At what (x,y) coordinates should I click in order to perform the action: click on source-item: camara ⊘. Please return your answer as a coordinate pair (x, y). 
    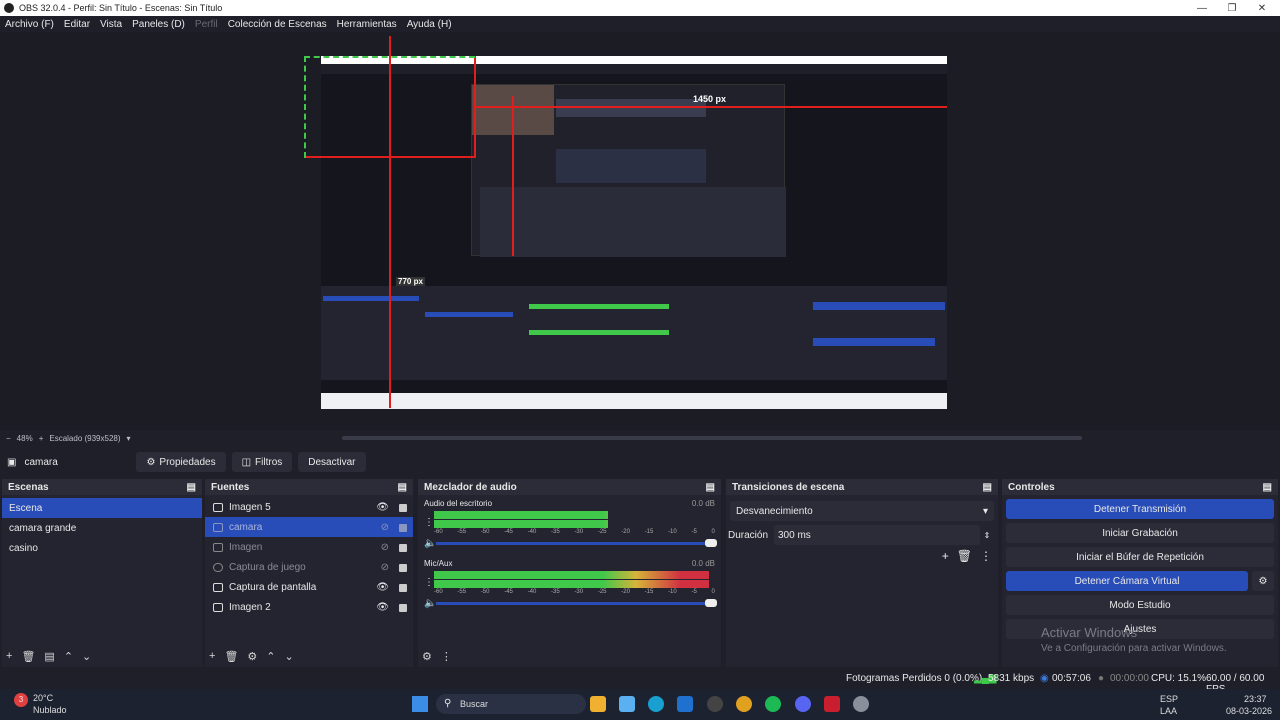
    Looking at the image, I should click on (309, 527).